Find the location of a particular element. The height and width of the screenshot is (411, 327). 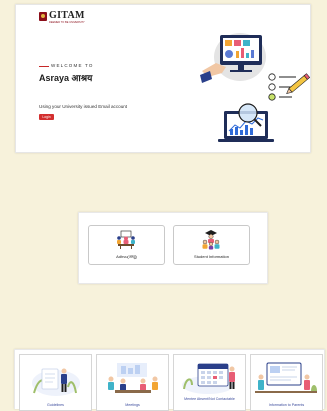

modules-card: Adhvu(अध्वु) Student Information is located at coordinates (173, 248).